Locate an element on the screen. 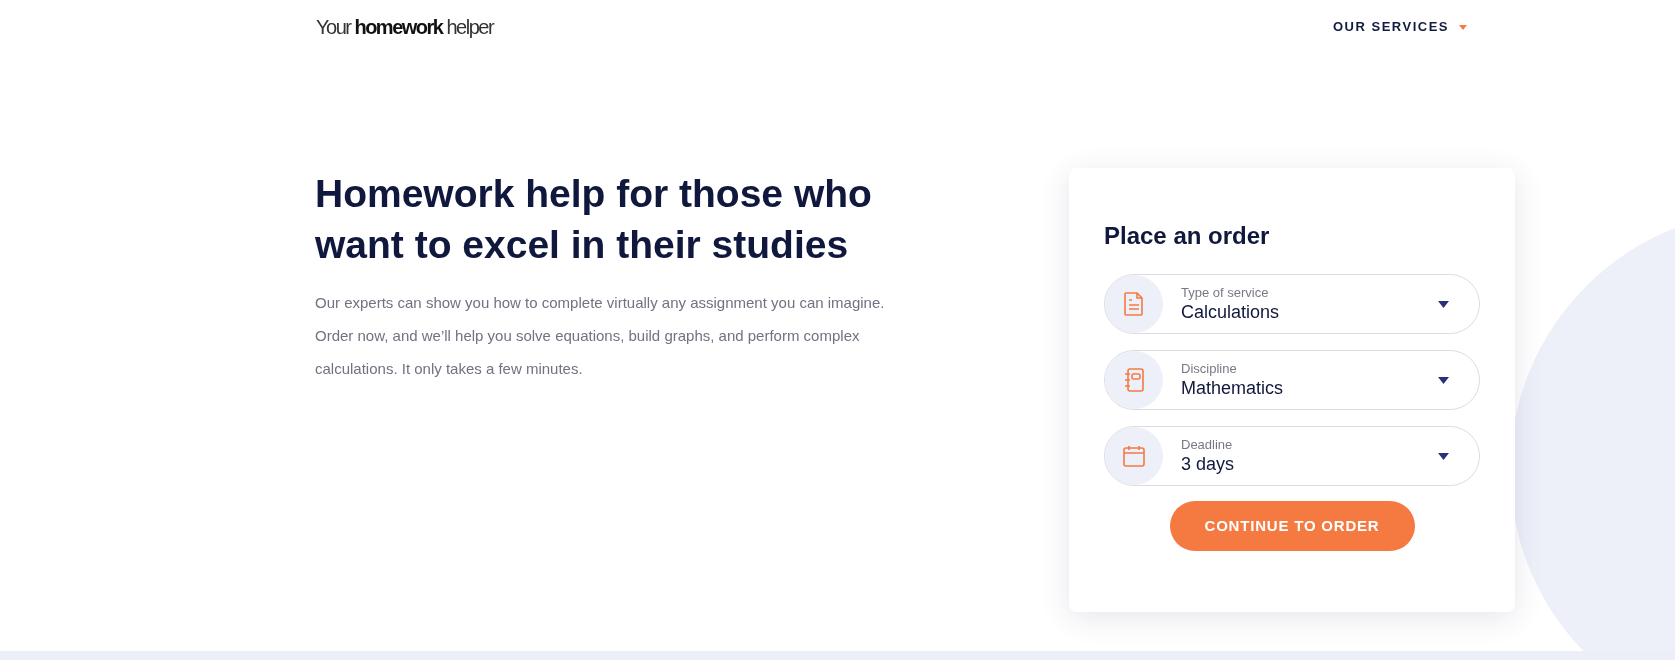 Image resolution: width=1675 pixels, height=660 pixels. logo-word: Your is located at coordinates (333, 27).